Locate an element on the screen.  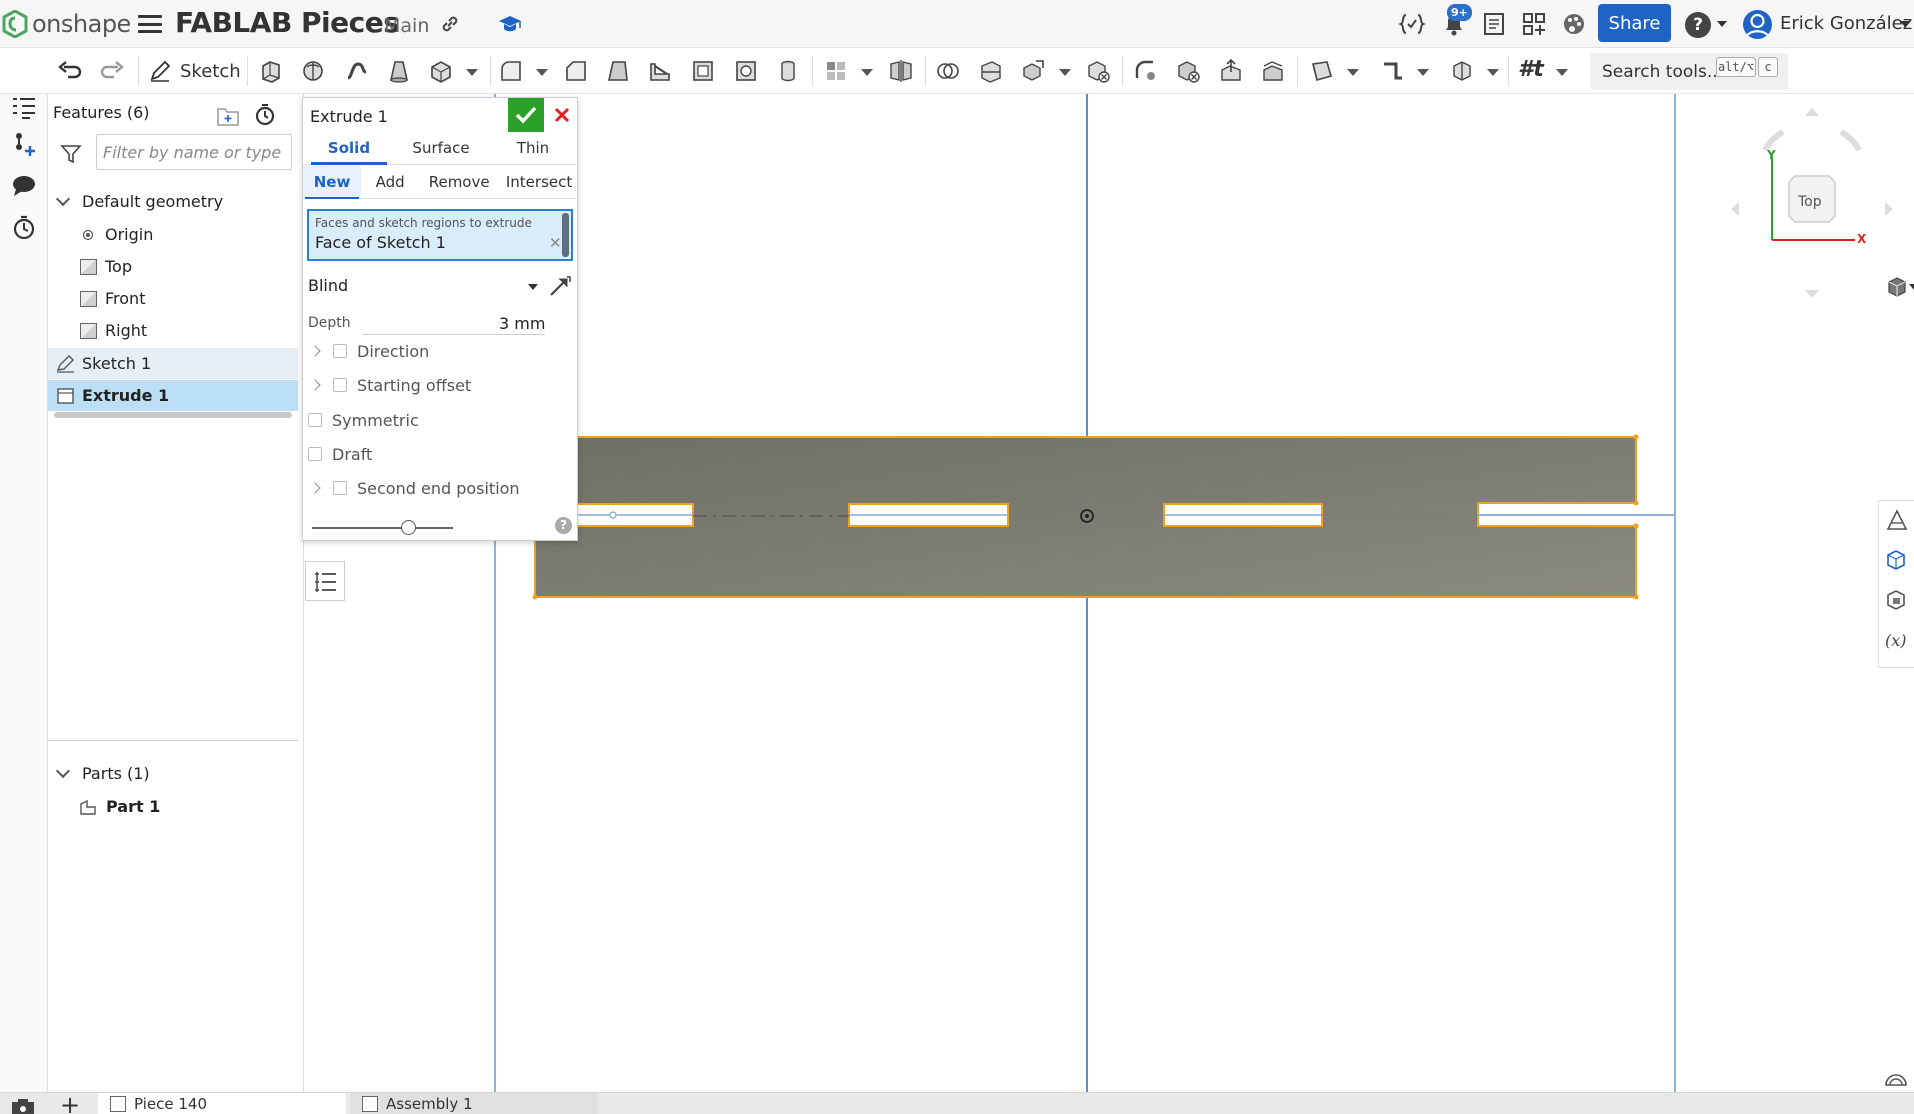
fillet-chevron-down-icon is located at coordinates (542, 72).